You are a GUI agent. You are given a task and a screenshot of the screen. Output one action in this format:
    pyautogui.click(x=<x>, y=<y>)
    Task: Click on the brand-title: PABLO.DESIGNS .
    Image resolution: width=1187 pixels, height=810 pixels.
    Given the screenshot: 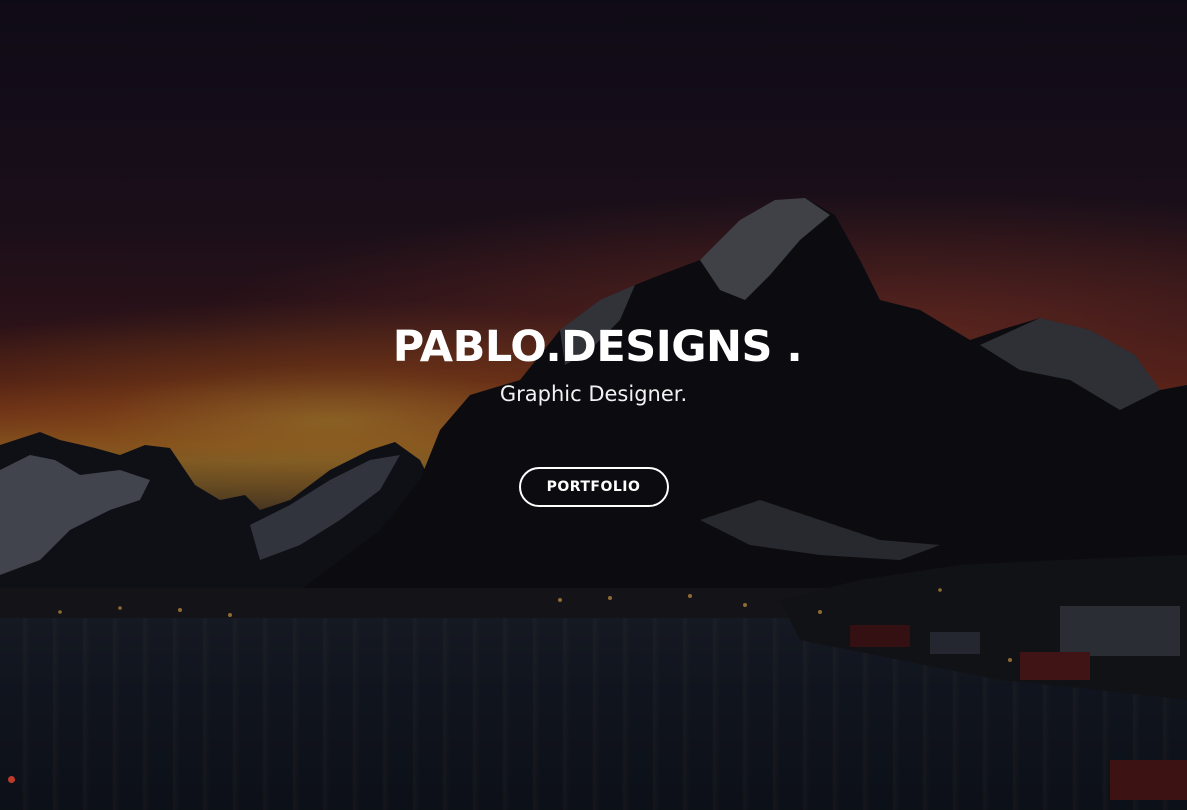 What is the action you would take?
    pyautogui.click(x=597, y=347)
    